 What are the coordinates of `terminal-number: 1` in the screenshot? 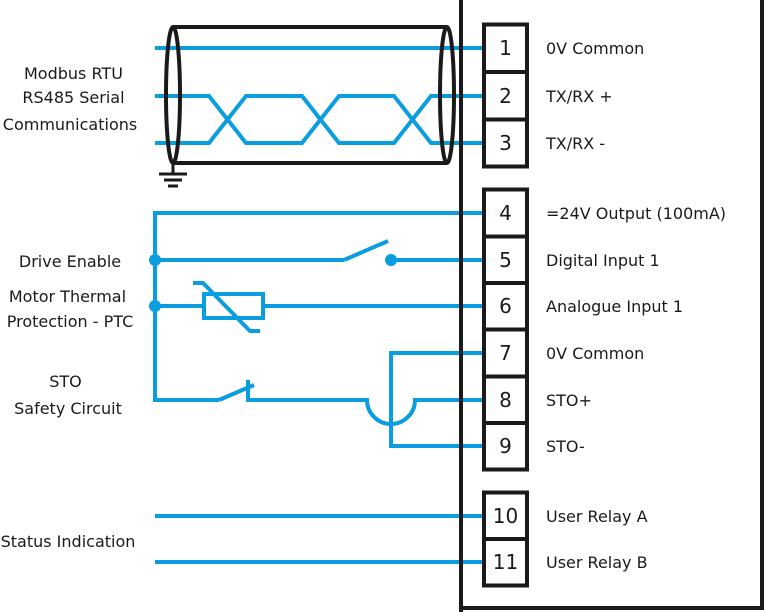 It's located at (505, 48).